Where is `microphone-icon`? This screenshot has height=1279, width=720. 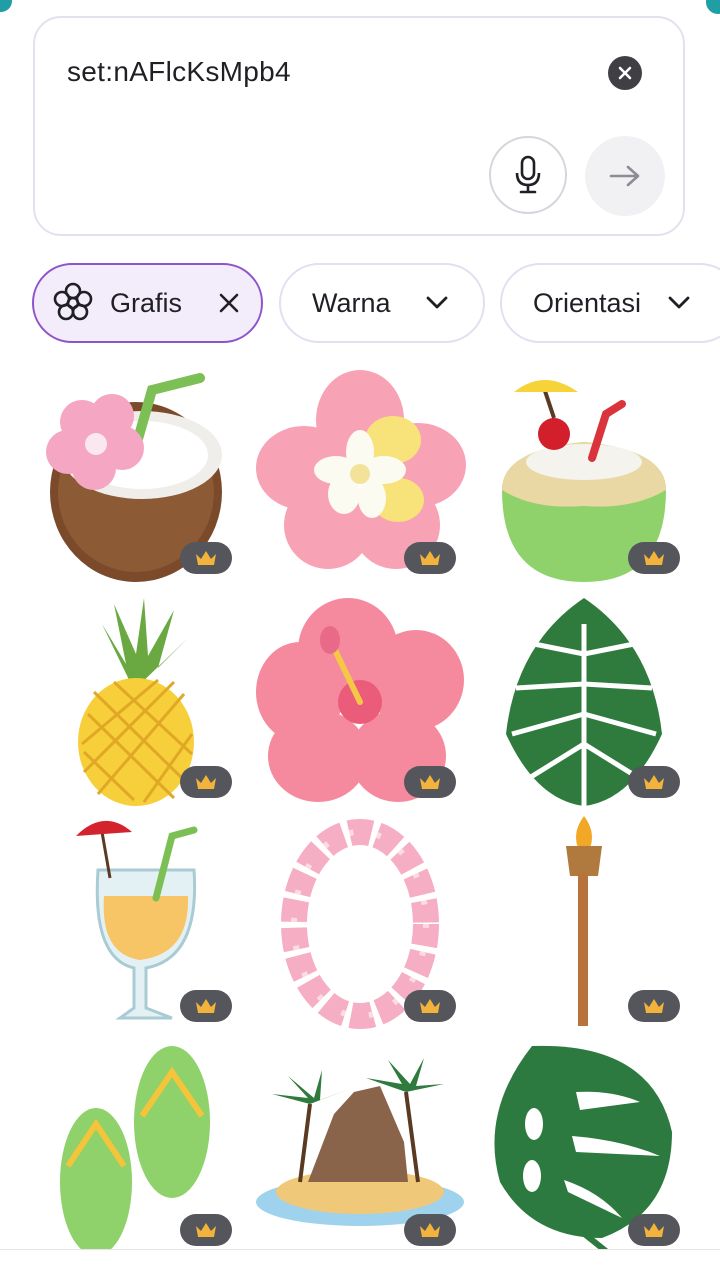
microphone-icon is located at coordinates (528, 174).